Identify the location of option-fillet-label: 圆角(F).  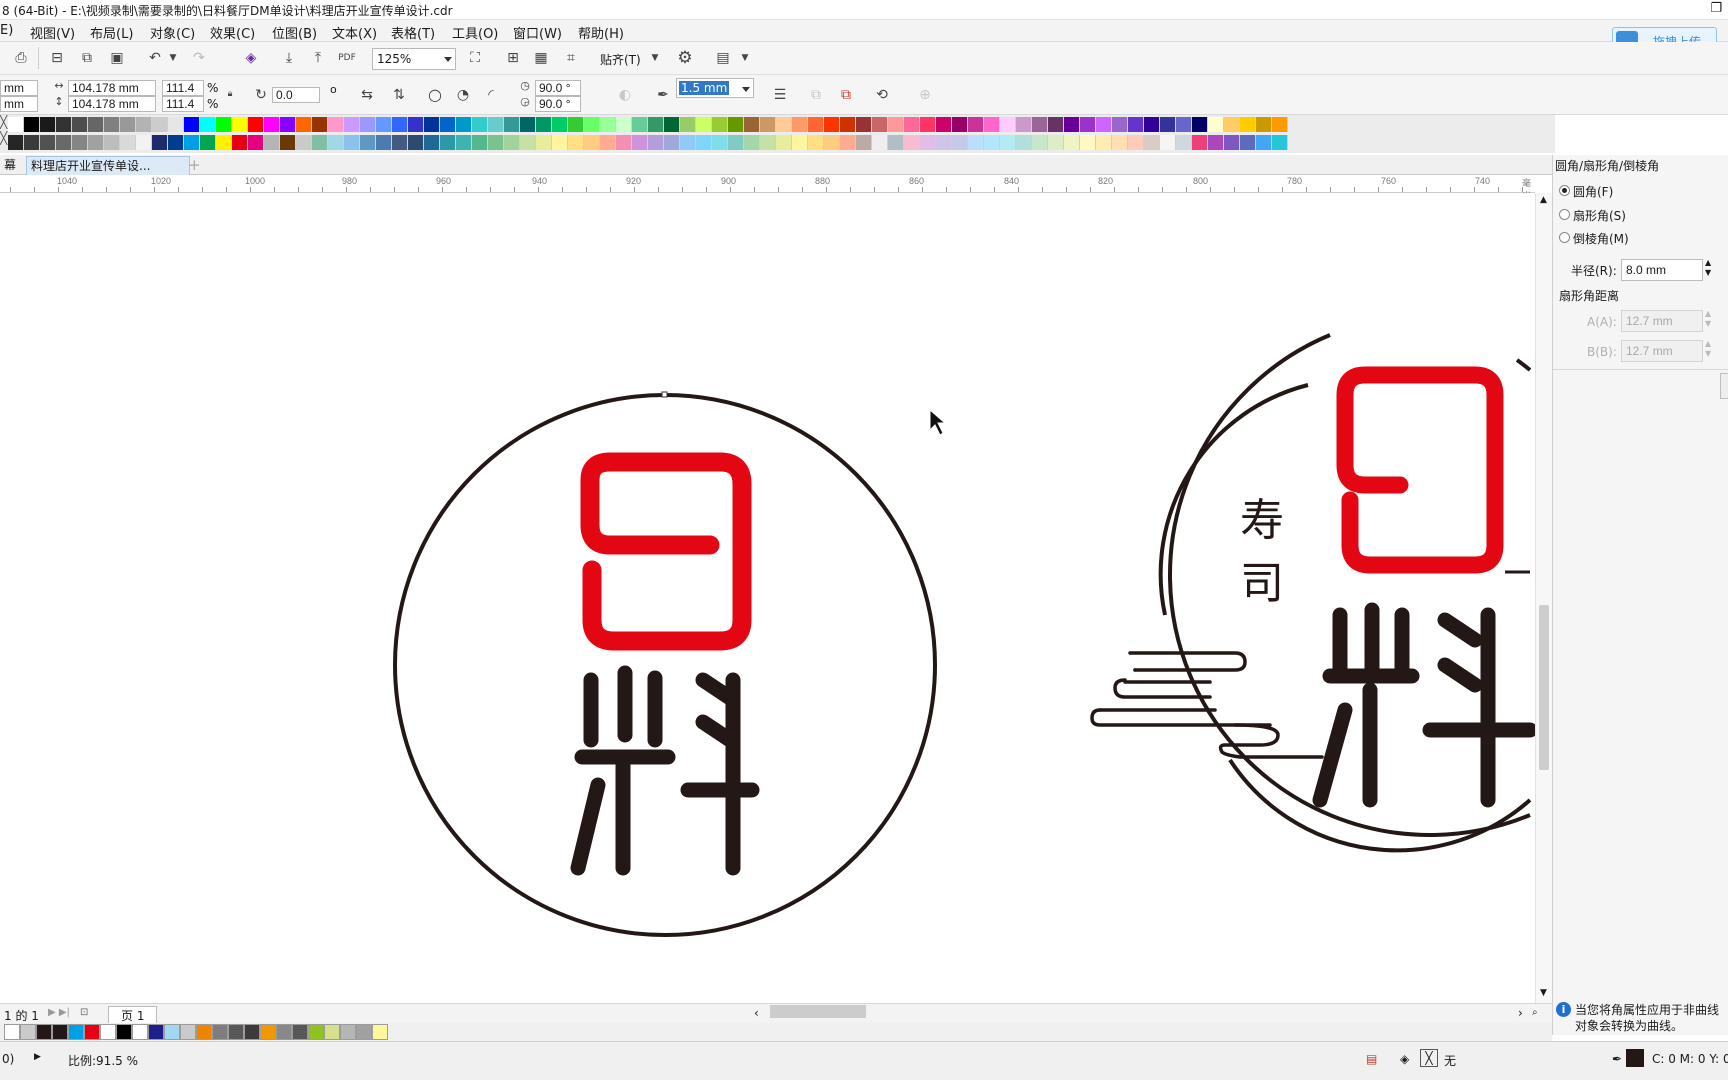
(1593, 191).